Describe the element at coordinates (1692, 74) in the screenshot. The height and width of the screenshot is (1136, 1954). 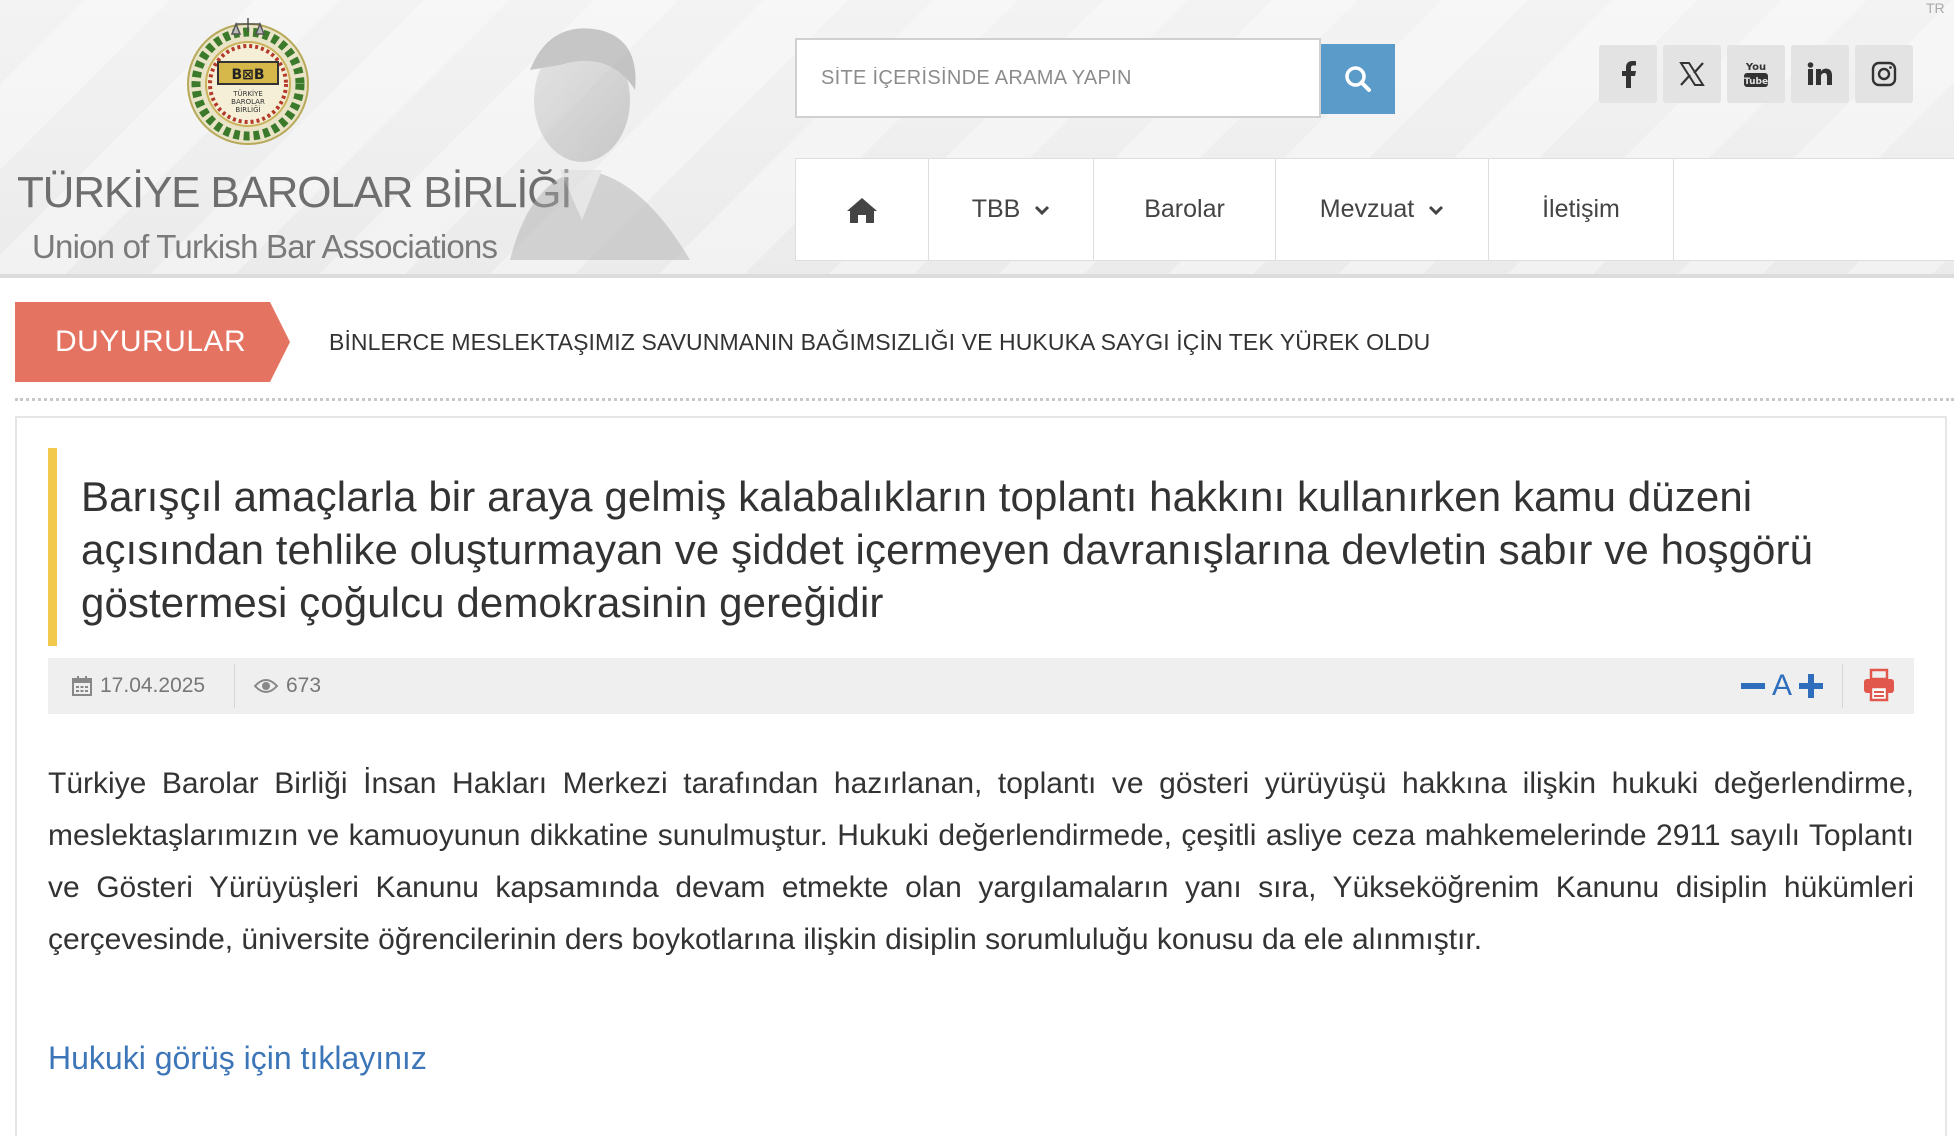
I see `x-icon` at that location.